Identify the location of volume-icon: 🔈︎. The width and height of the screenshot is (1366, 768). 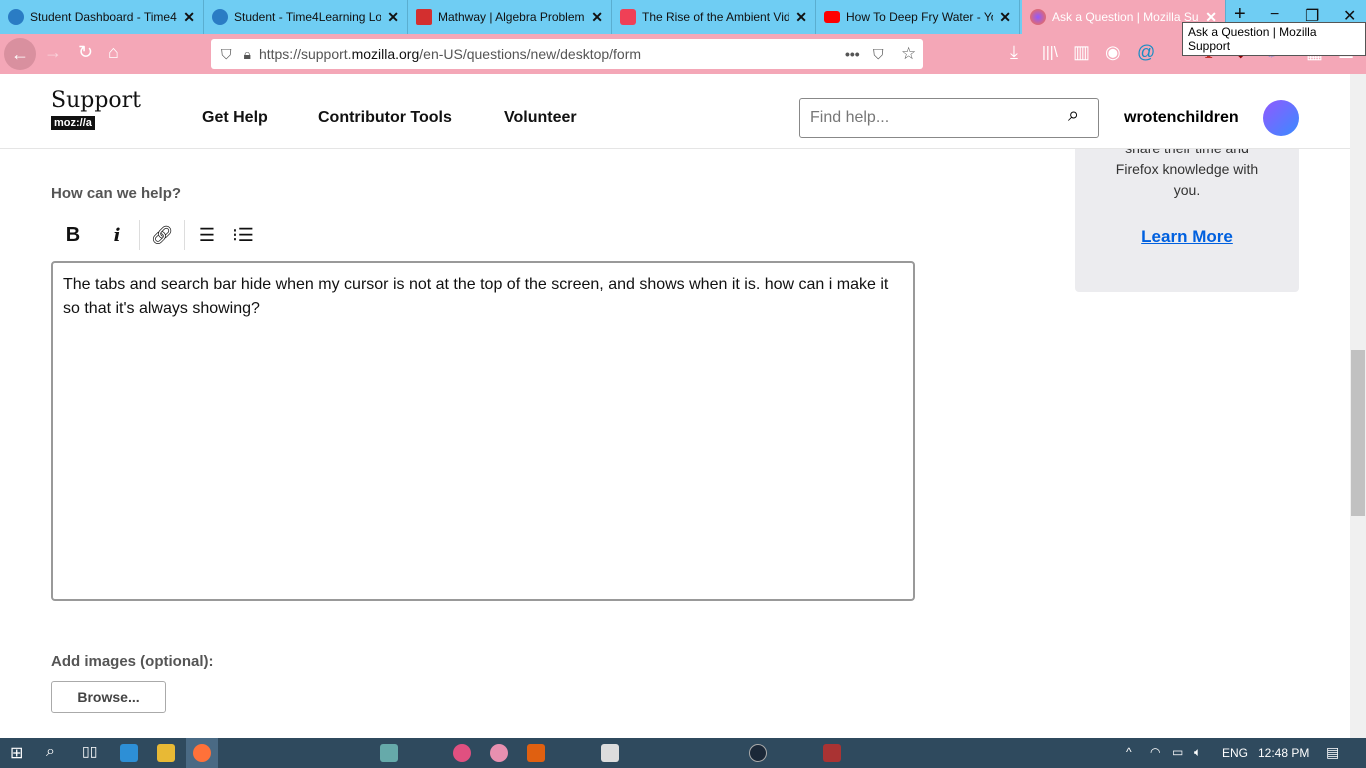
(1197, 752).